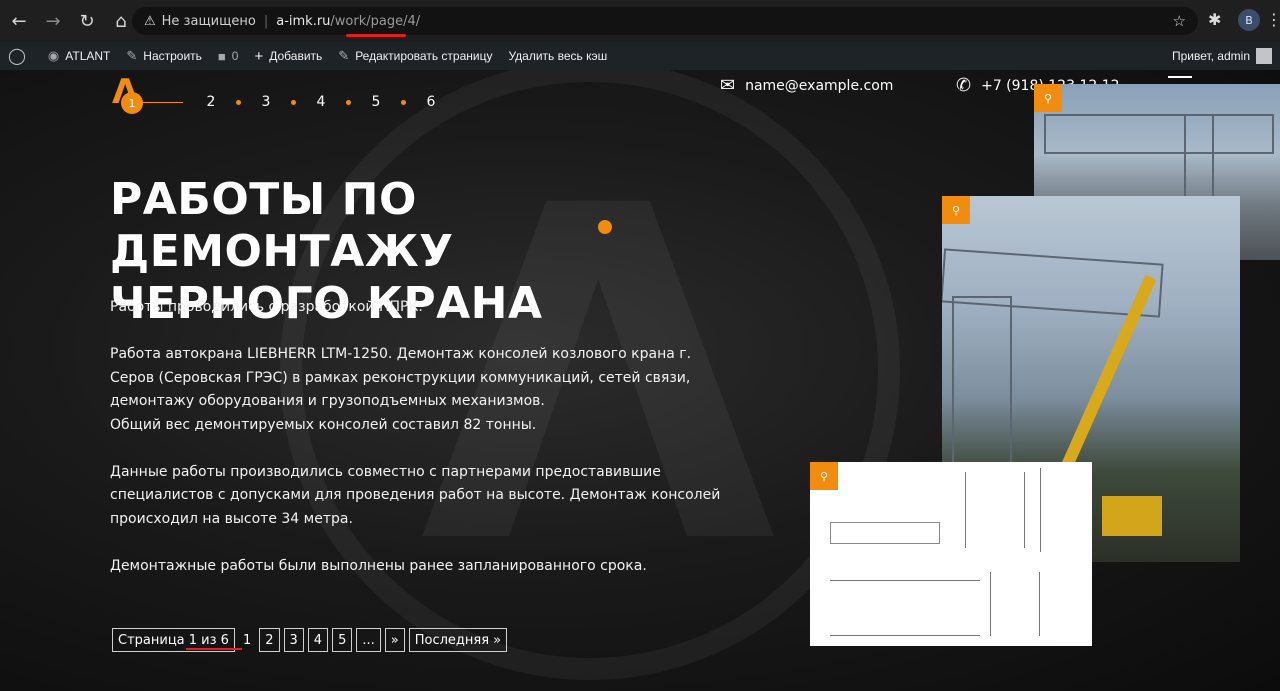 The height and width of the screenshot is (691, 1280). I want to click on truss-beam, so click(1159, 134).